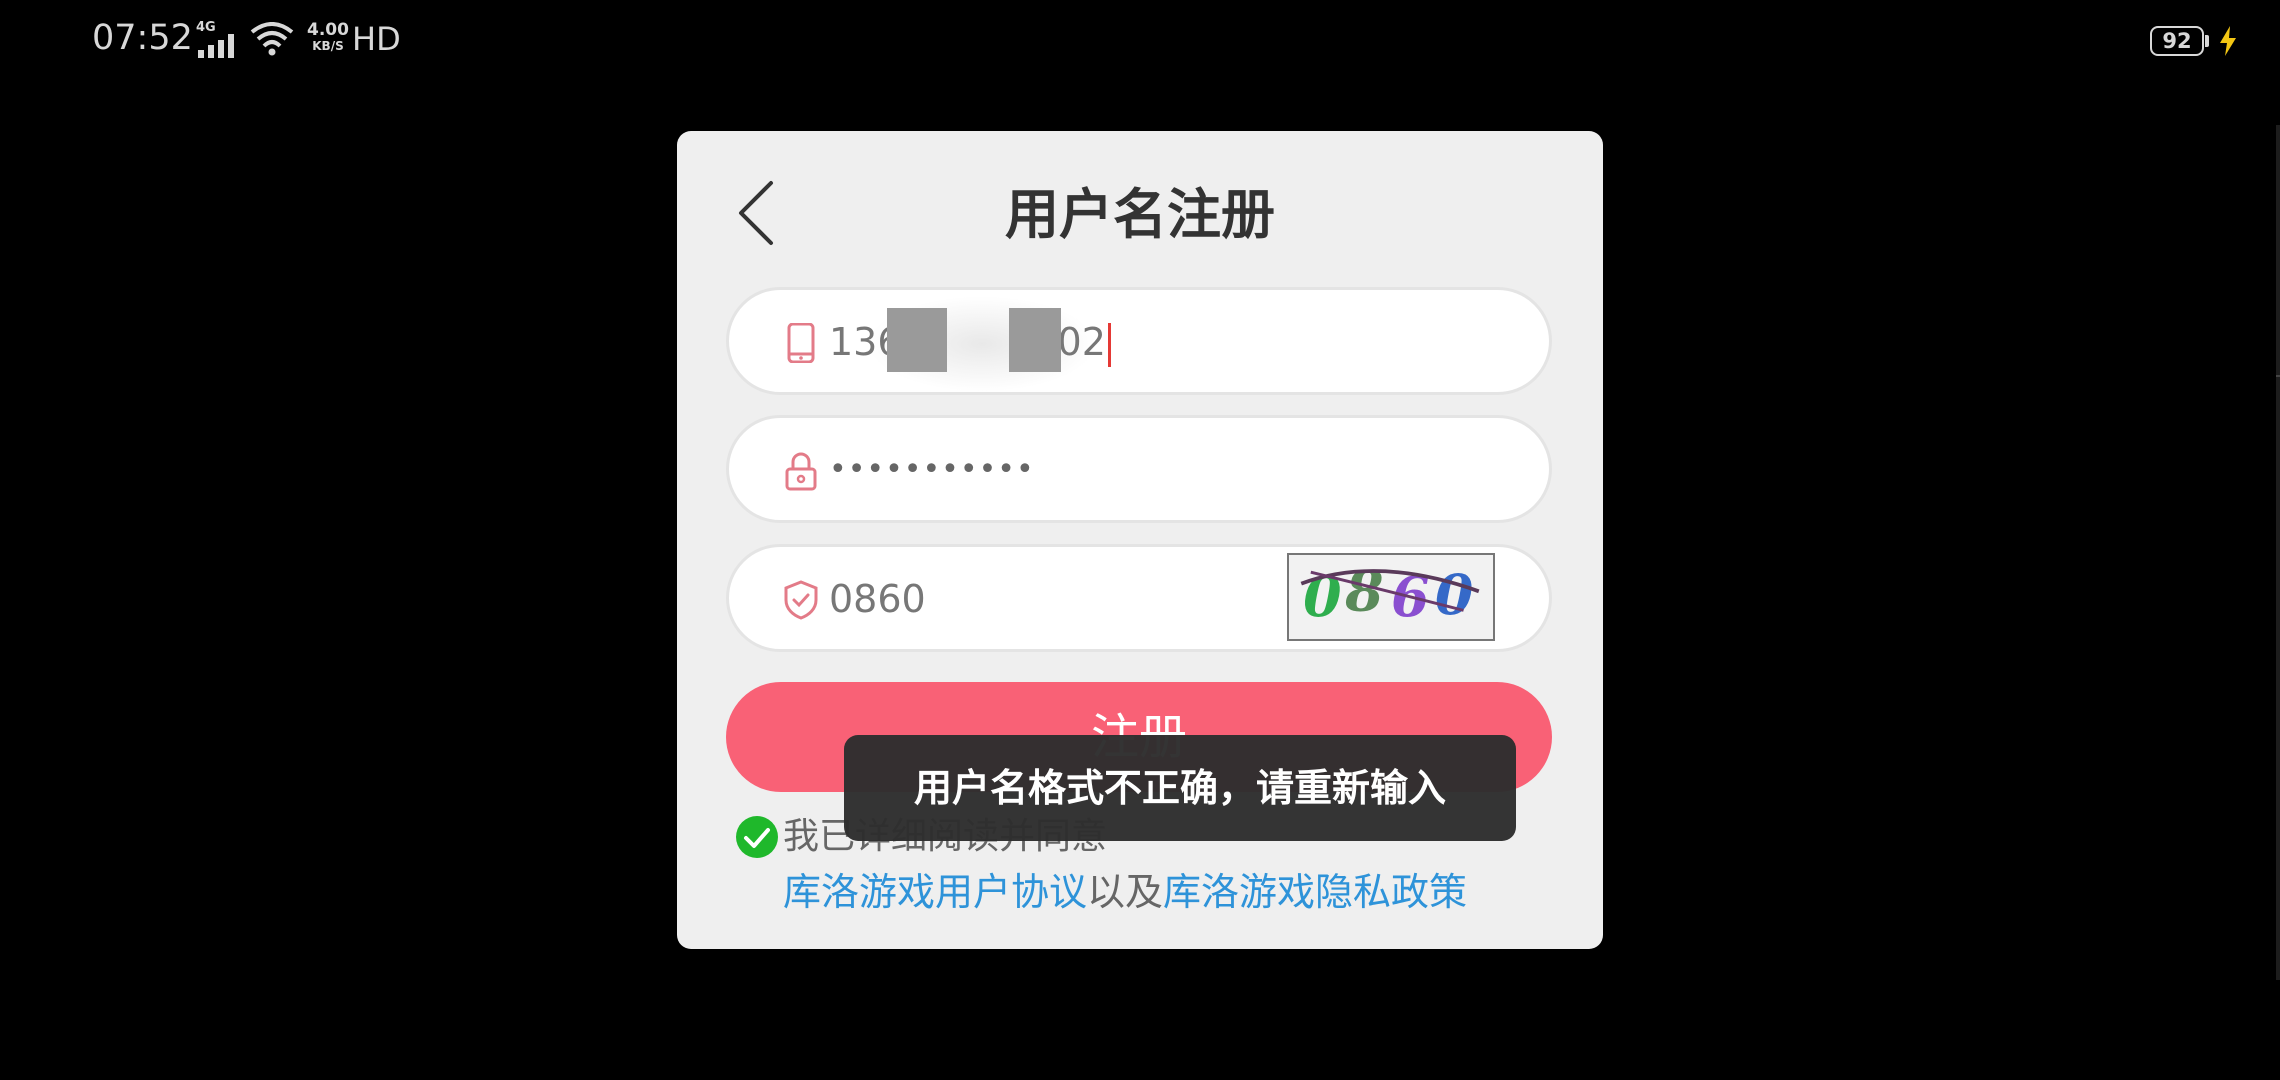 This screenshot has height=1080, width=2280. Describe the element at coordinates (2177, 41) in the screenshot. I see `battery-icon: 92` at that location.